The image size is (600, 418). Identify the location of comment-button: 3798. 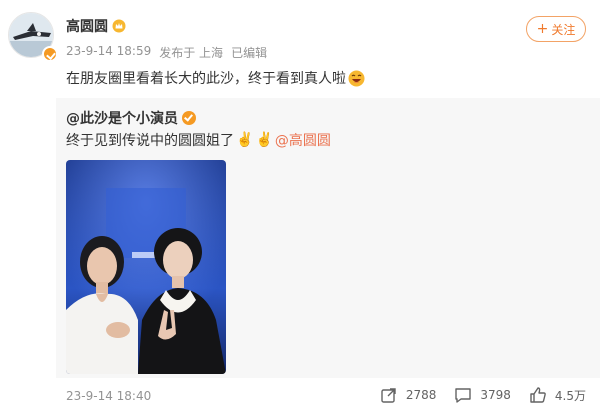
(482, 395).